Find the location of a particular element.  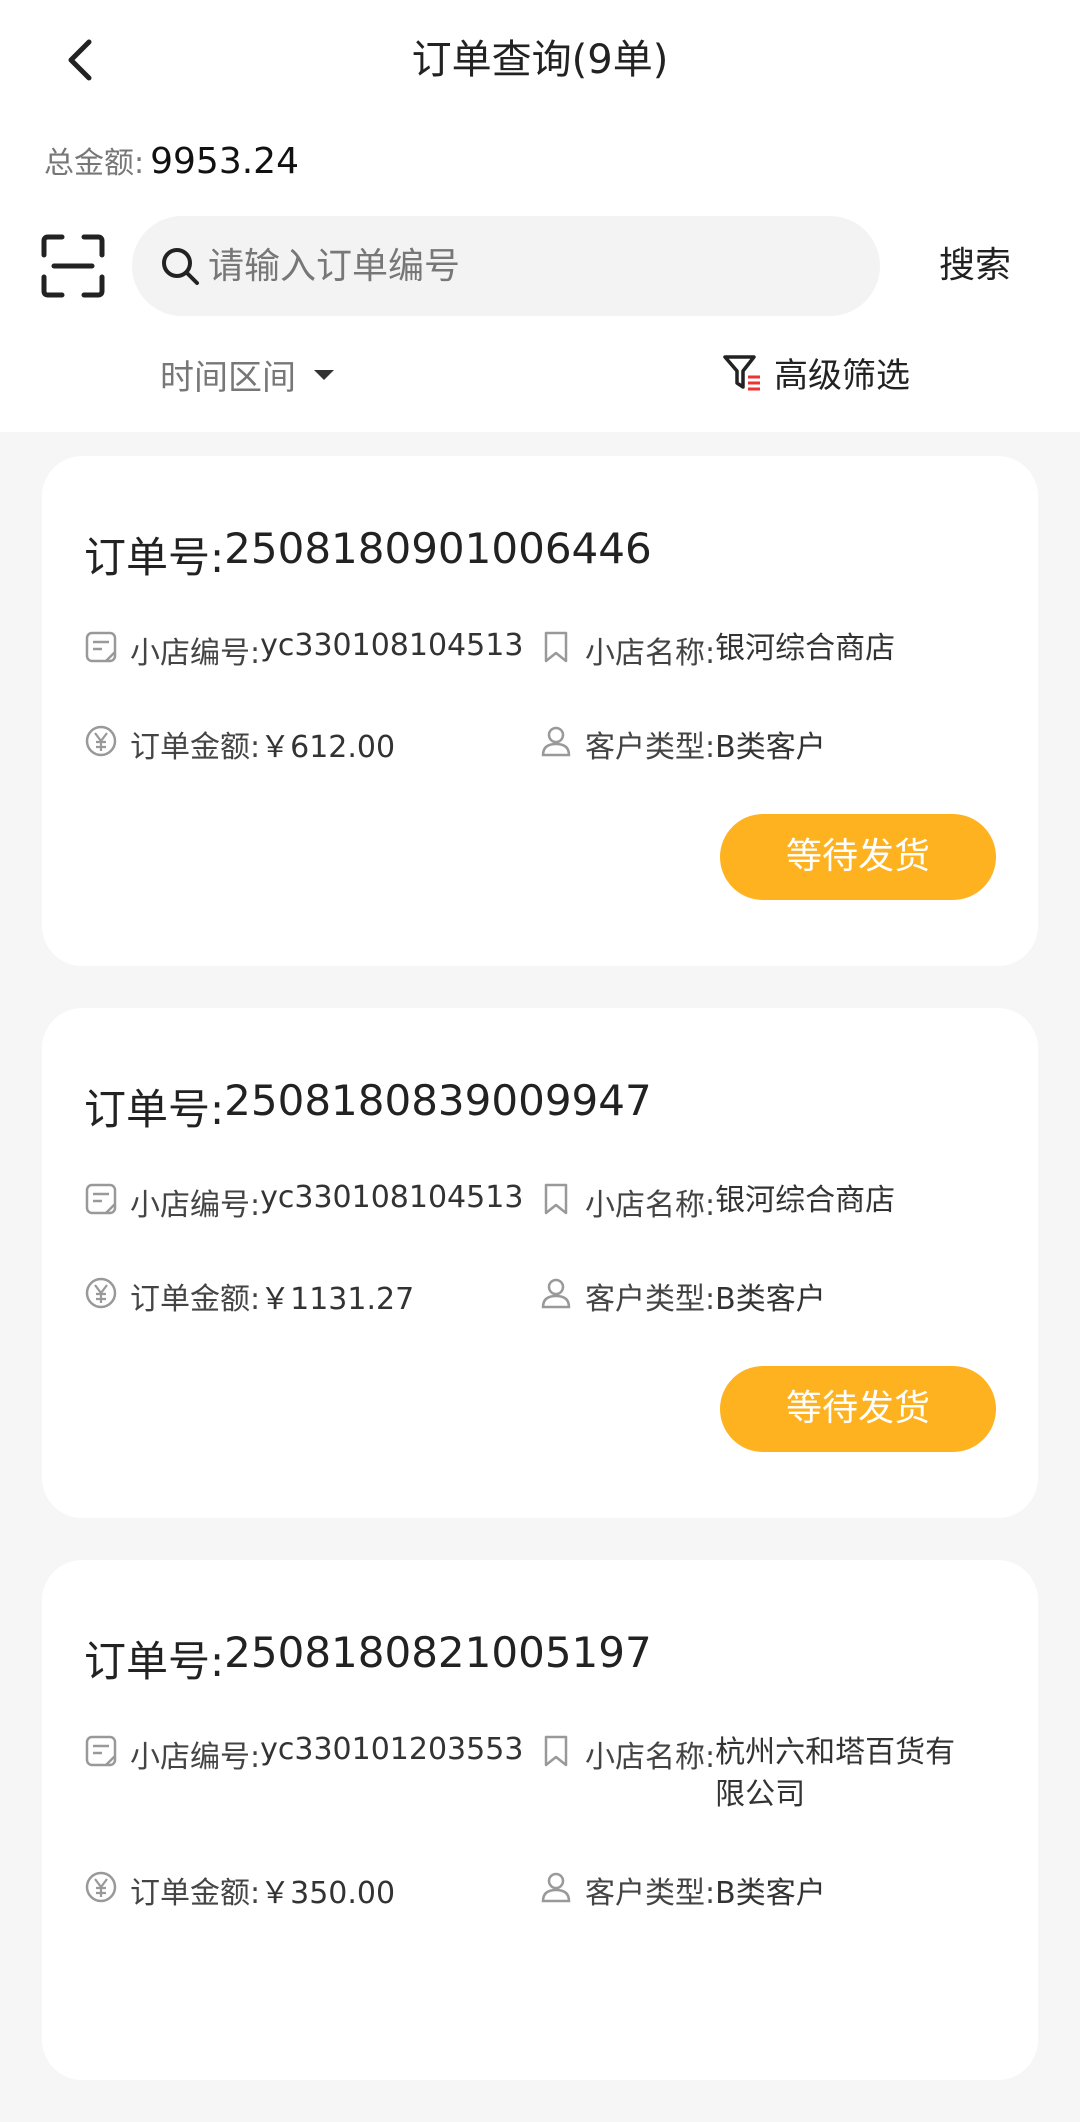

caret-down-icon is located at coordinates (324, 374).